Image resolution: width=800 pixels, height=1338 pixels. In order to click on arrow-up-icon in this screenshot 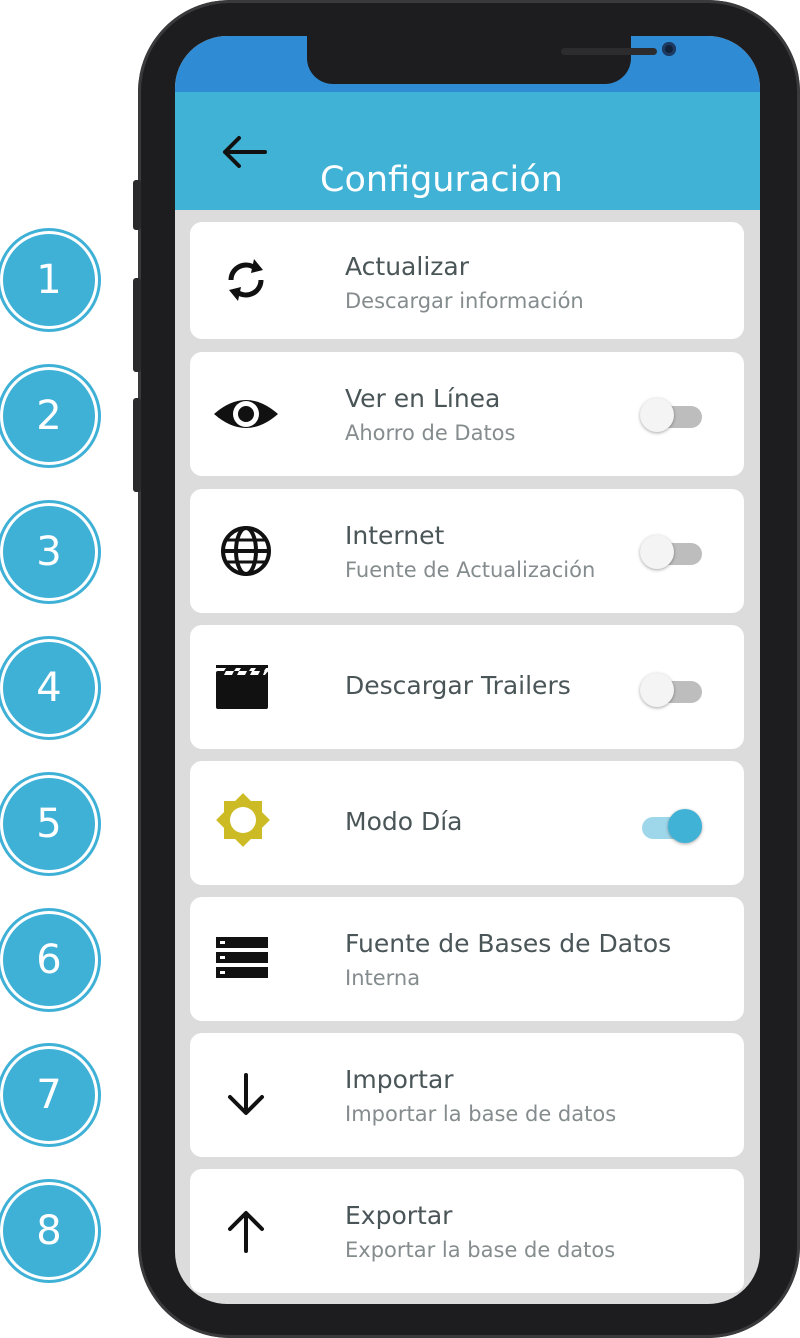, I will do `click(246, 1231)`.